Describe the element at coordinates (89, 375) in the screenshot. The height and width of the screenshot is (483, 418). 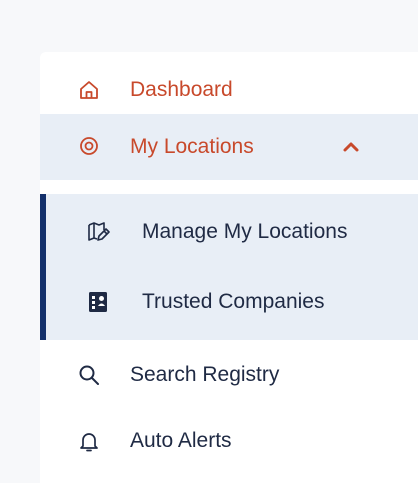
I see `search-icon` at that location.